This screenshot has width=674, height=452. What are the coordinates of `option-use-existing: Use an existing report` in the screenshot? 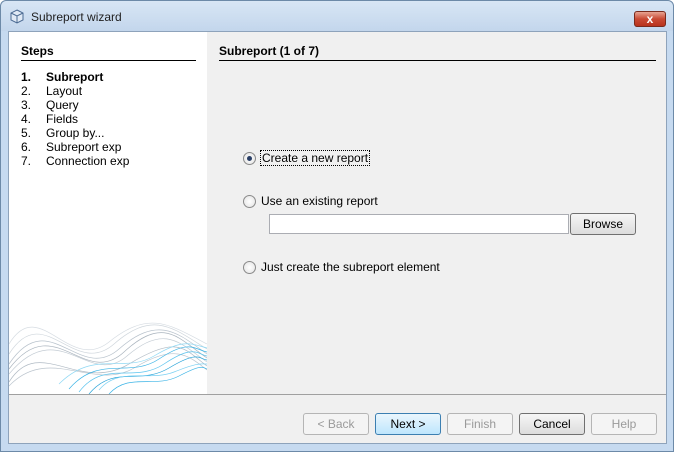 It's located at (311, 201).